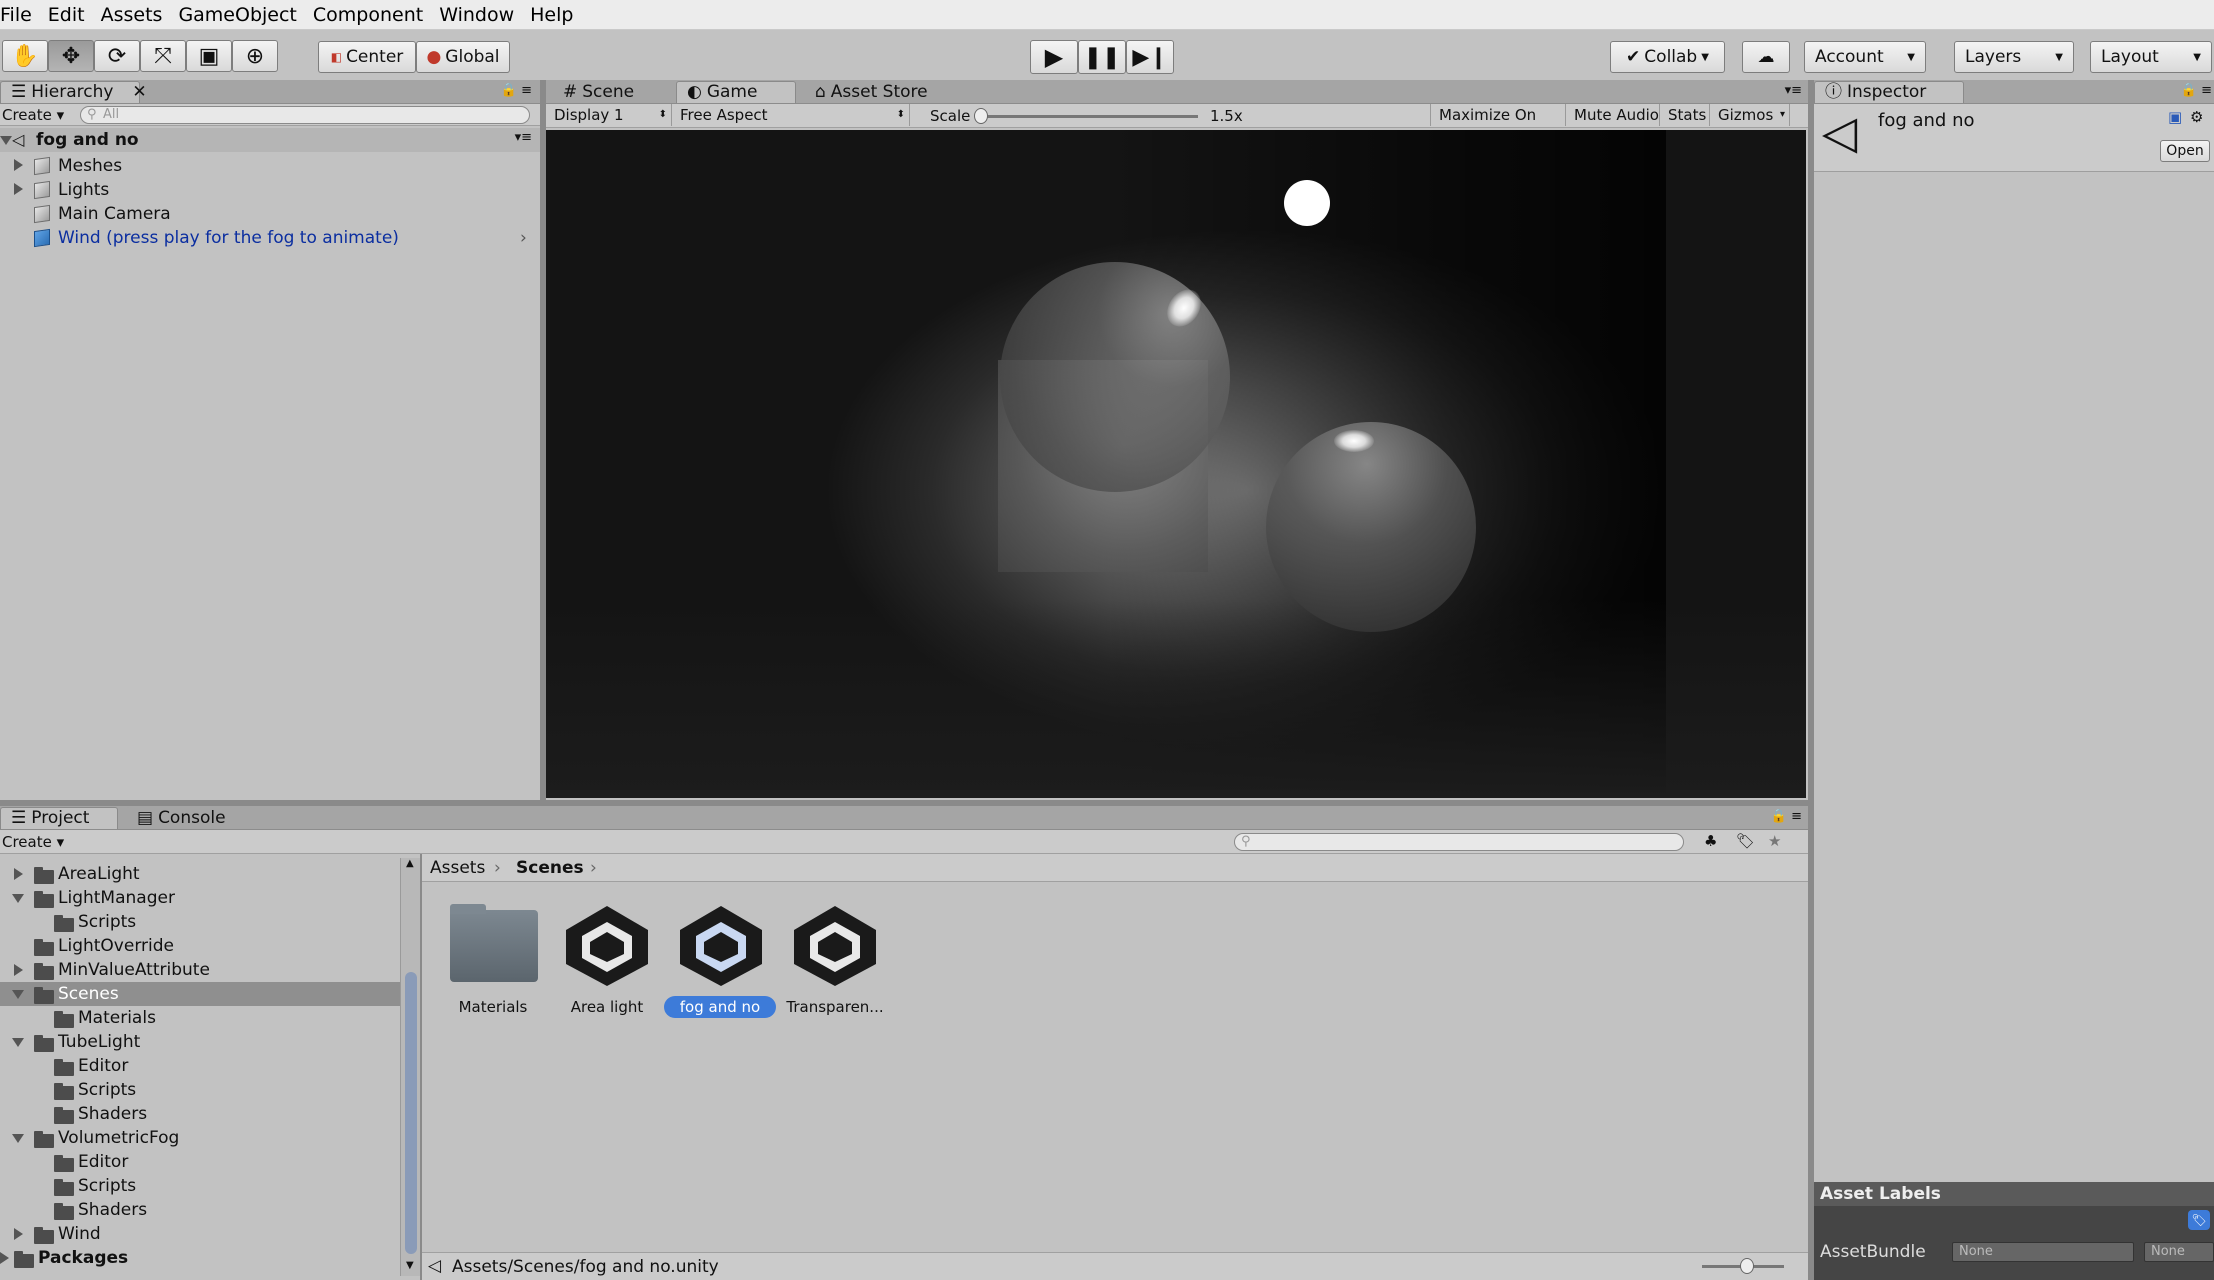 This screenshot has height=1280, width=2214. What do you see at coordinates (457, 868) in the screenshot?
I see `breadcrumb-item: Assets` at bounding box center [457, 868].